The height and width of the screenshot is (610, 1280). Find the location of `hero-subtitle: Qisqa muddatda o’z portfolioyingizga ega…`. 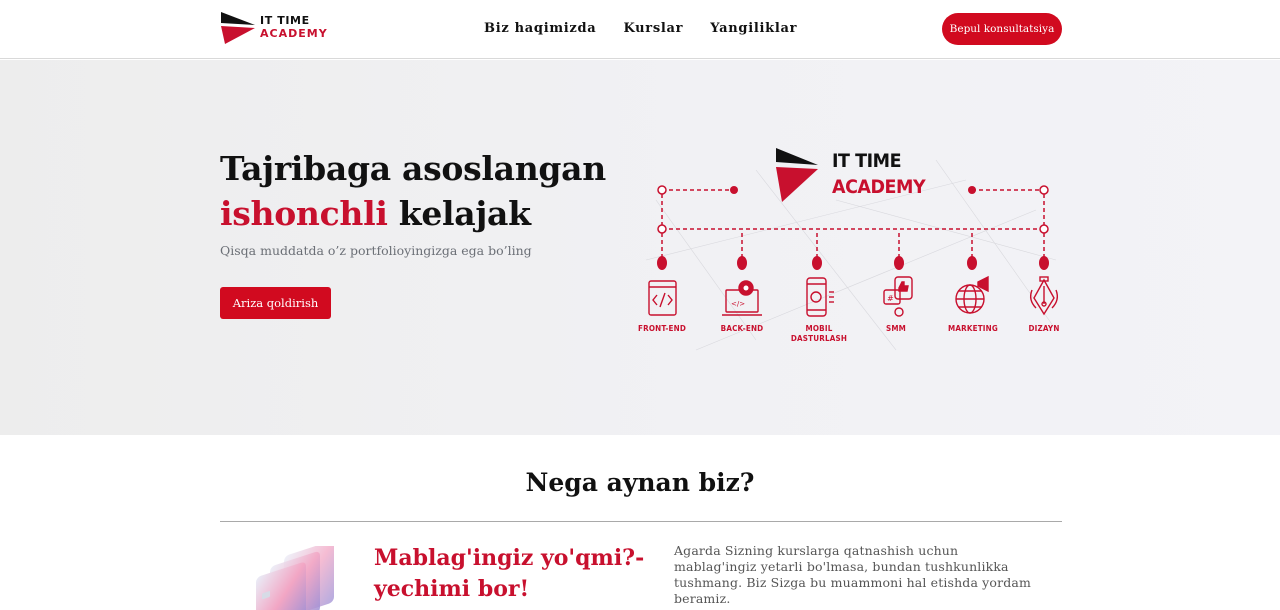

hero-subtitle: Qisqa muddatda o’z portfolioyingizga ega… is located at coordinates (376, 250).